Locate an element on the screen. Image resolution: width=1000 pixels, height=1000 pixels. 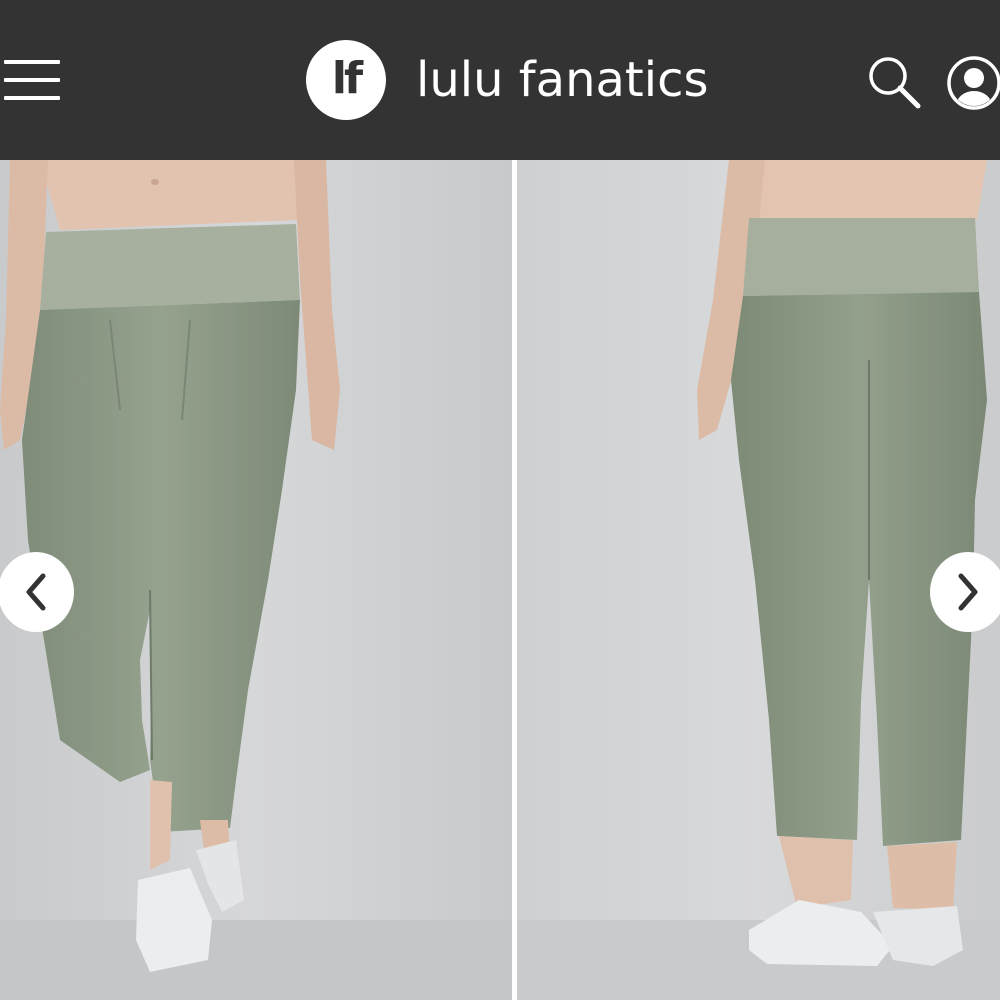
profile-button is located at coordinates (973, 83).